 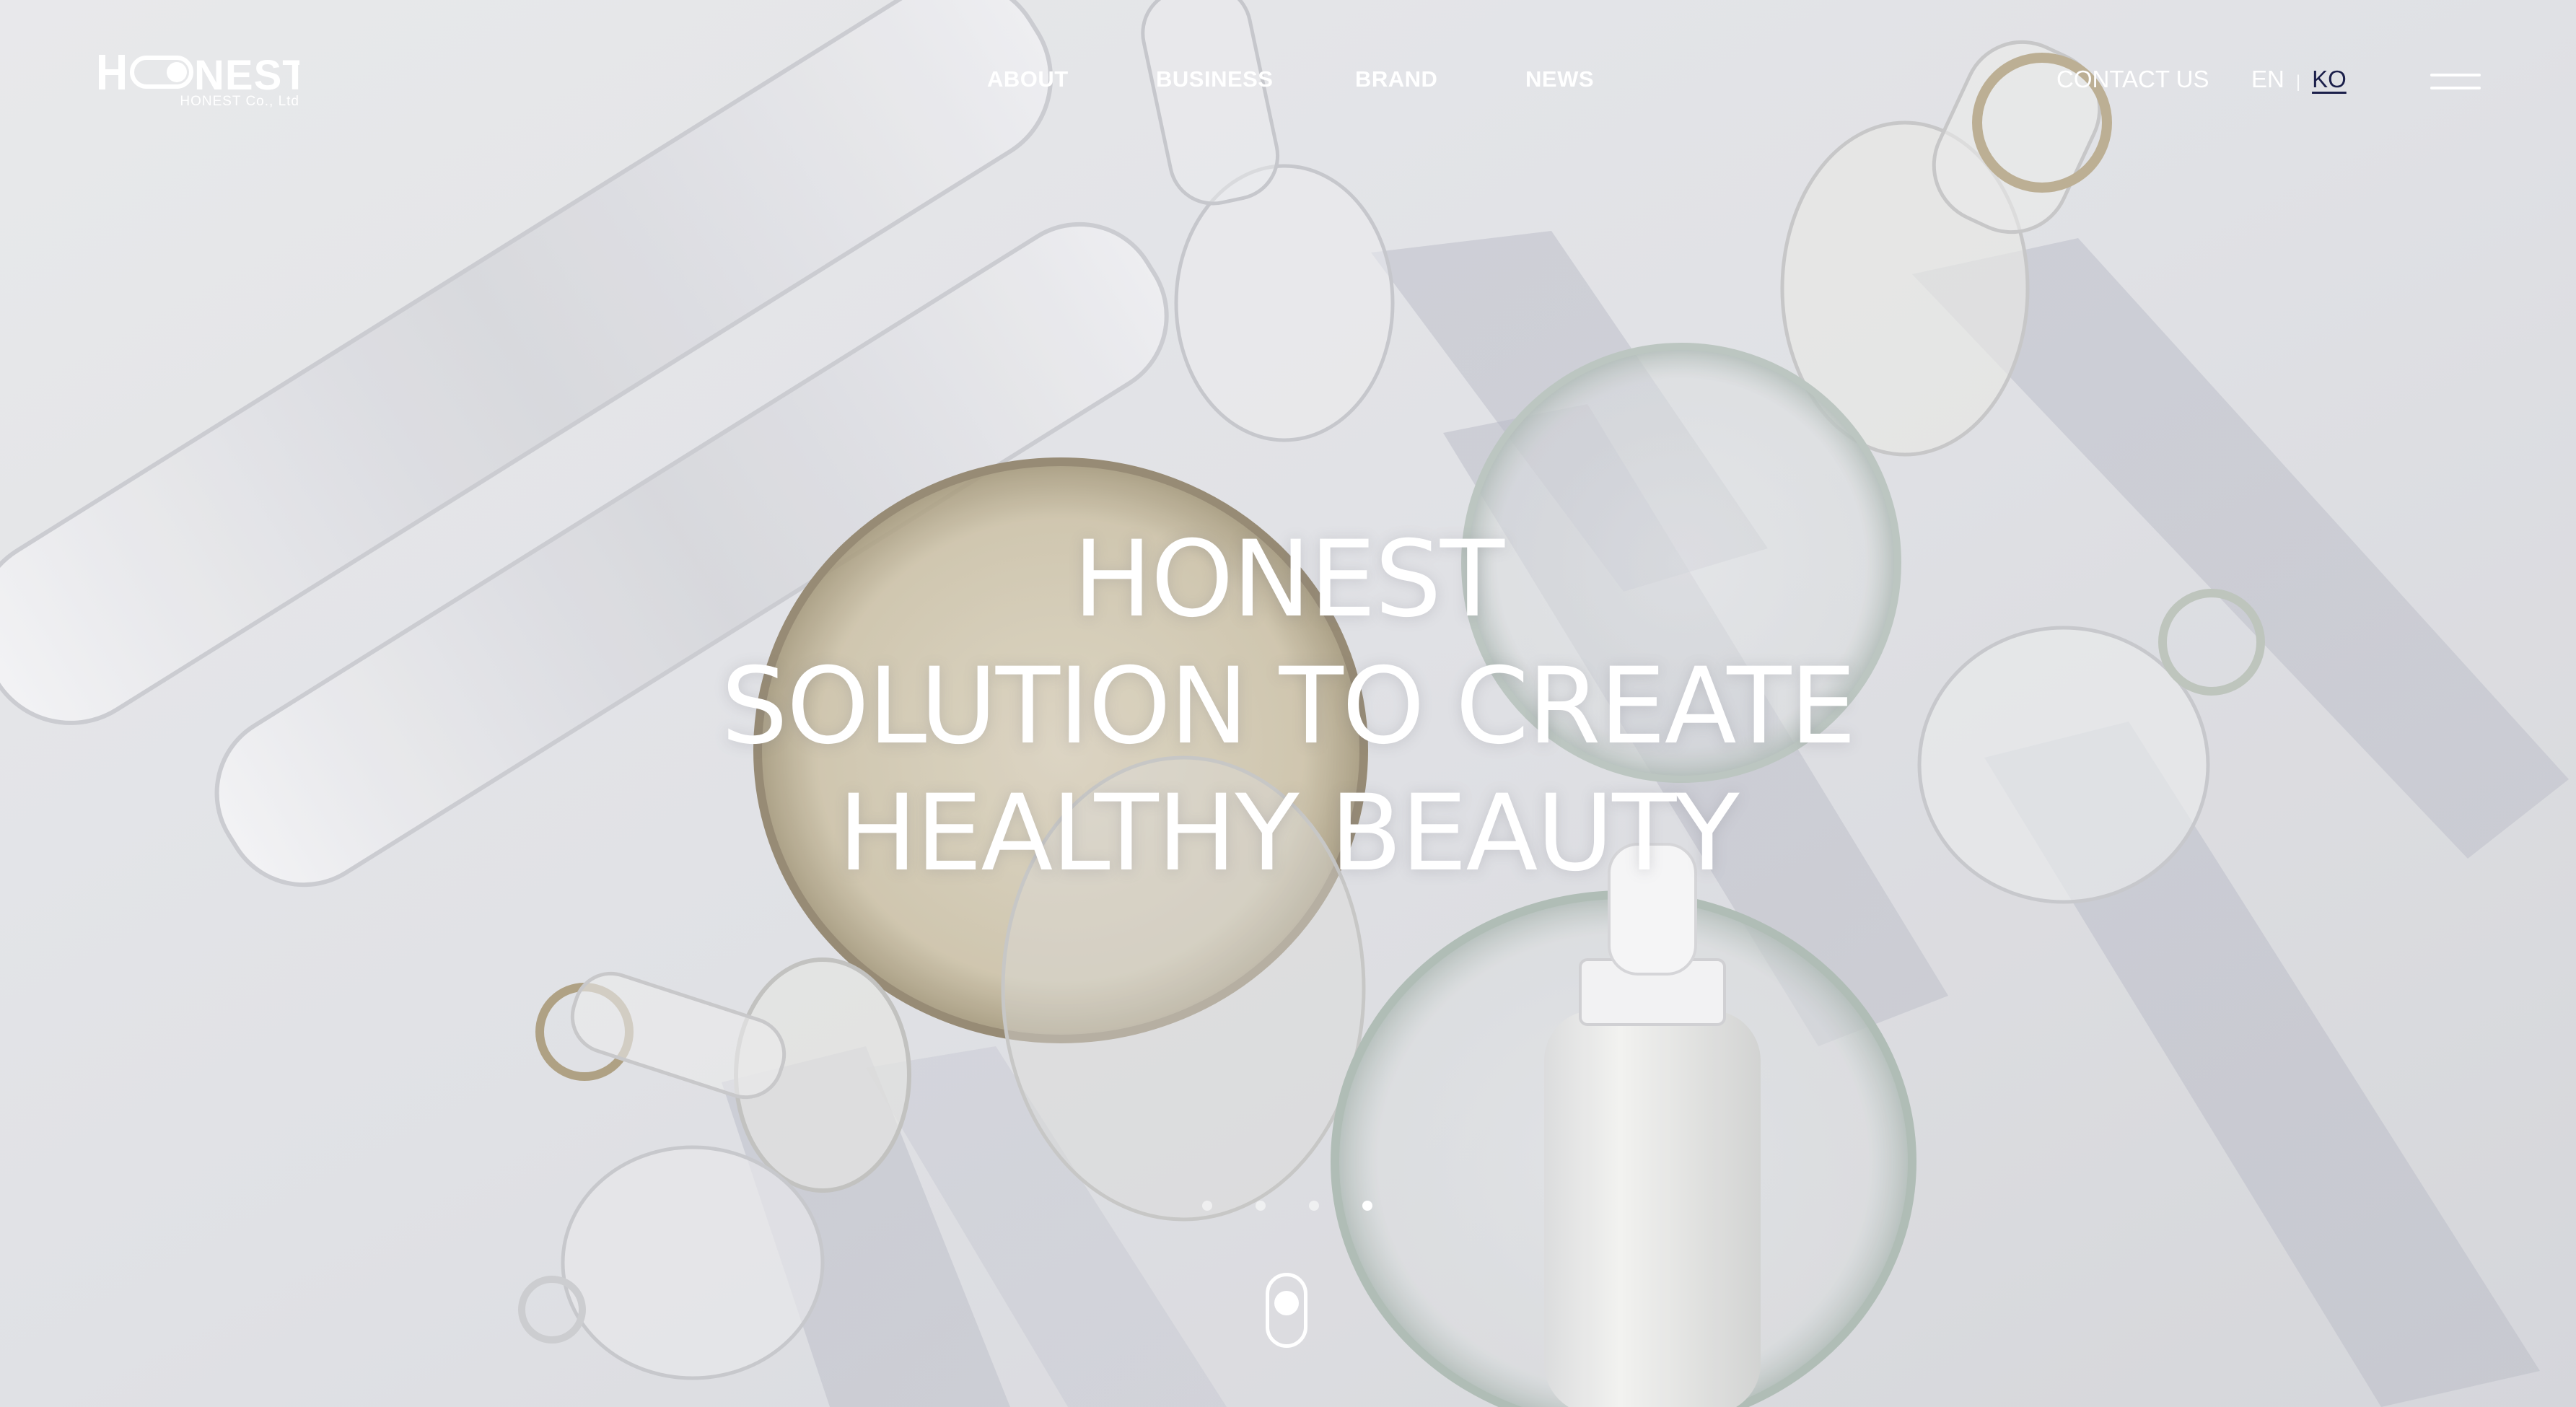 I want to click on honest-logo: NEST HONEST Co., Ltd, so click(x=198, y=81).